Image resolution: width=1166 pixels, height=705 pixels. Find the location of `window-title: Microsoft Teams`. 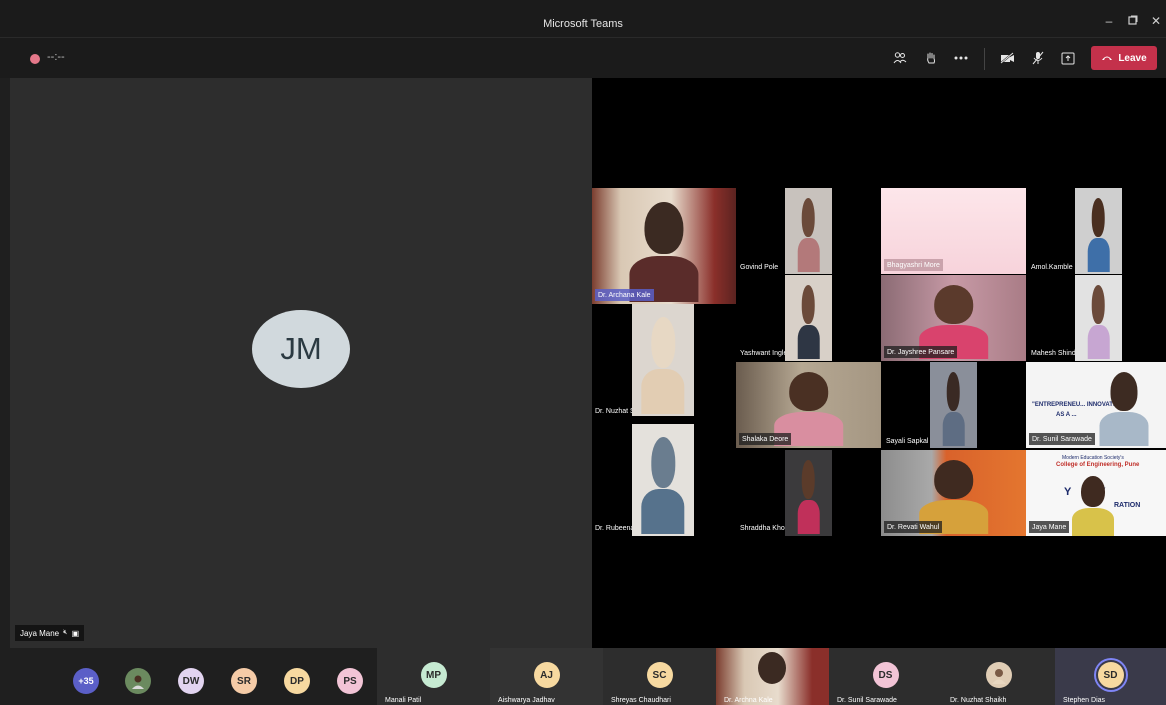

window-title: Microsoft Teams is located at coordinates (583, 24).